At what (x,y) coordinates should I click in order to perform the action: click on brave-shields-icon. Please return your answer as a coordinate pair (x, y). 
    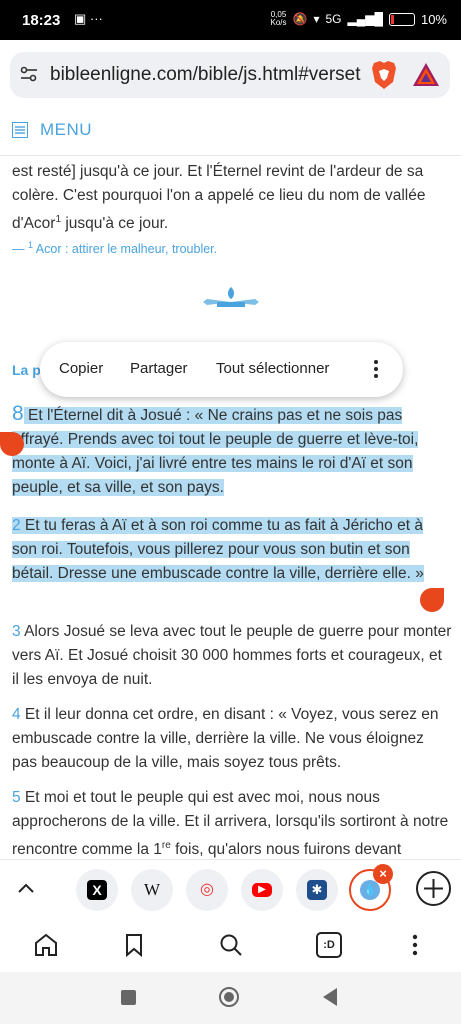
    Looking at the image, I should click on (384, 75).